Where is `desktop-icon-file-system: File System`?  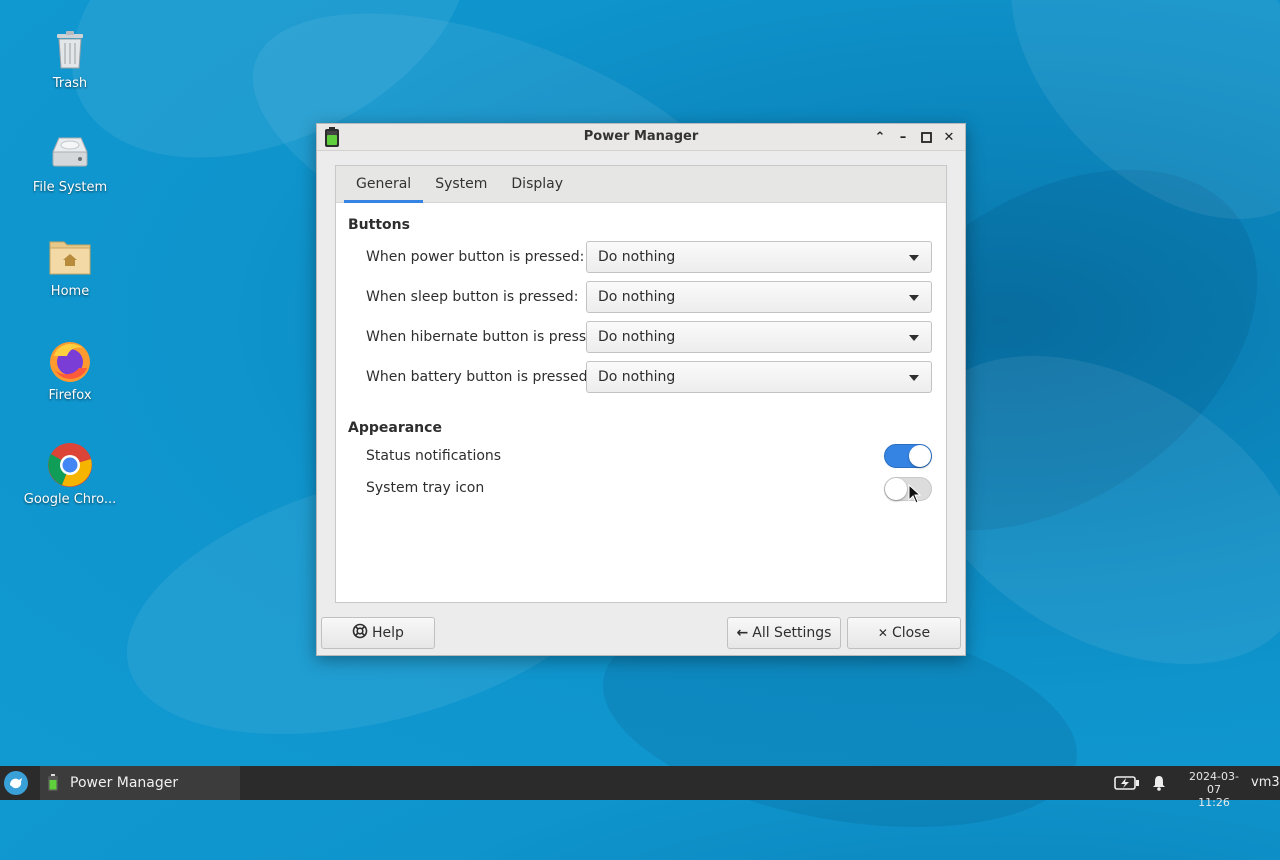
desktop-icon-file-system: File System is located at coordinates (70, 162).